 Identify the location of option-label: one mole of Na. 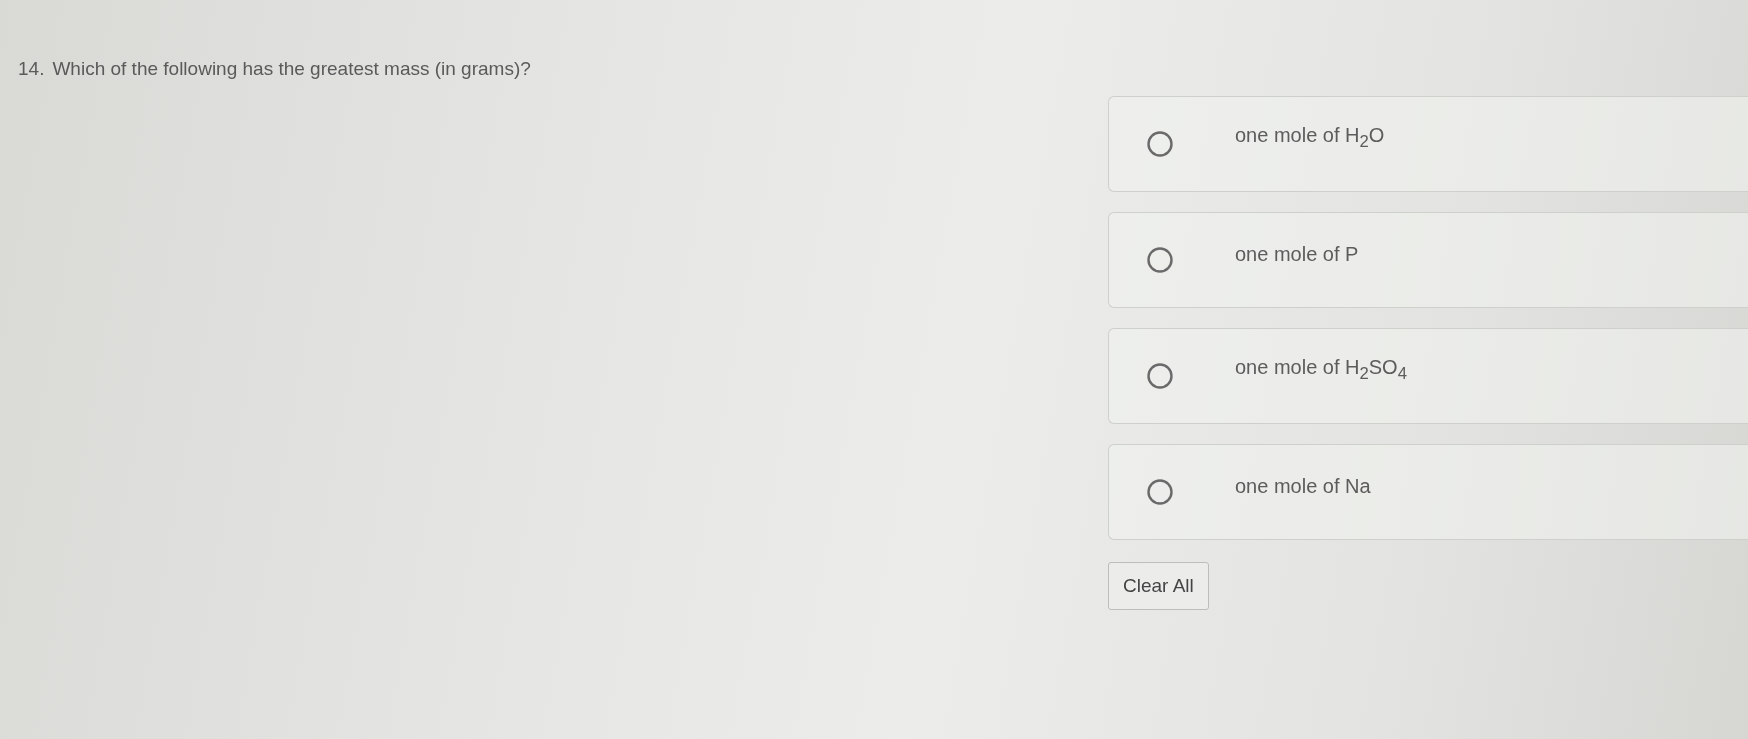
(1303, 486).